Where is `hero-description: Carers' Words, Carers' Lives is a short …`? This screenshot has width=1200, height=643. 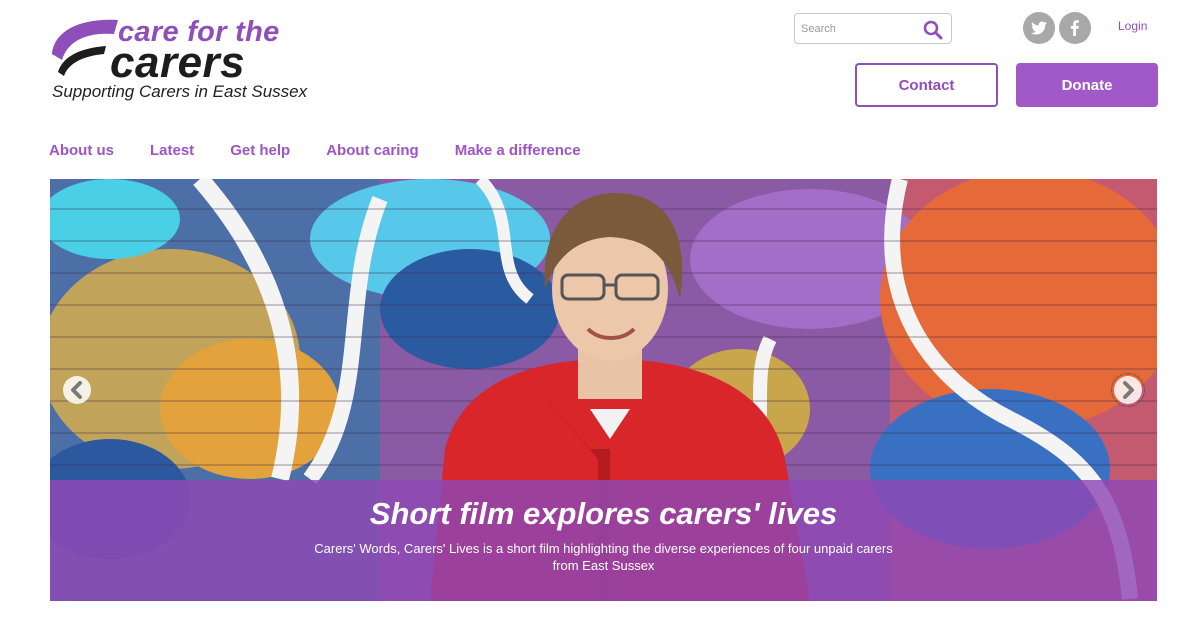 hero-description: Carers' Words, Carers' Lives is a short … is located at coordinates (603, 557).